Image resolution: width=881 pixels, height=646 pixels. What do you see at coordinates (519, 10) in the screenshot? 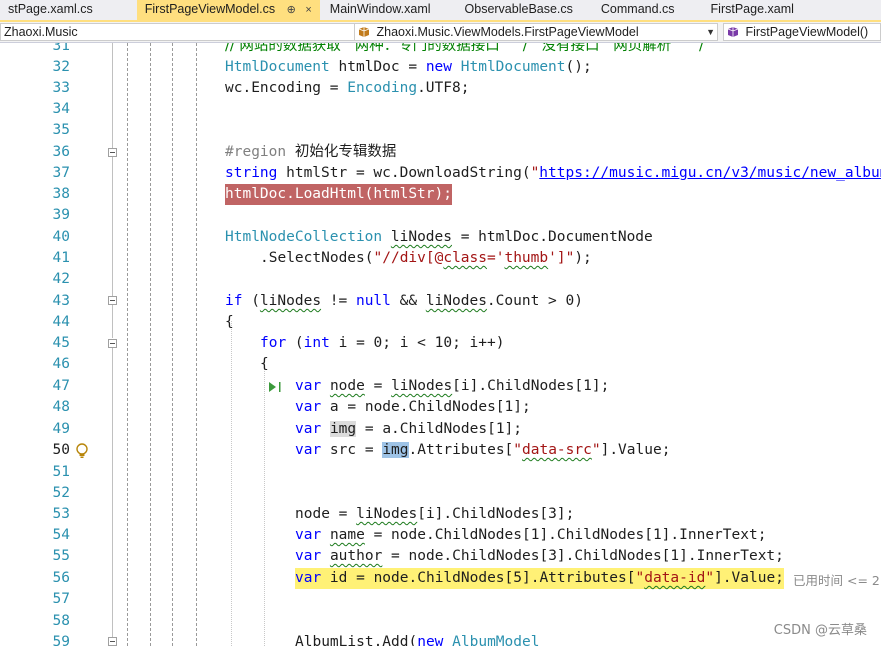
I see `tab-observablebase-cs: ObservableBase.cs` at bounding box center [519, 10].